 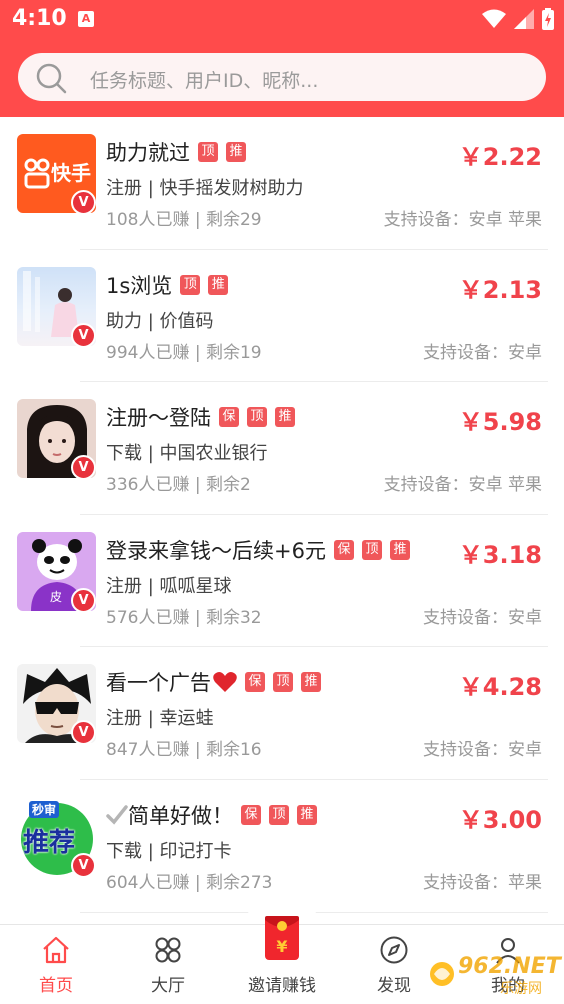 I want to click on watermark-logo: 962.NET 乐游网, so click(x=494, y=975).